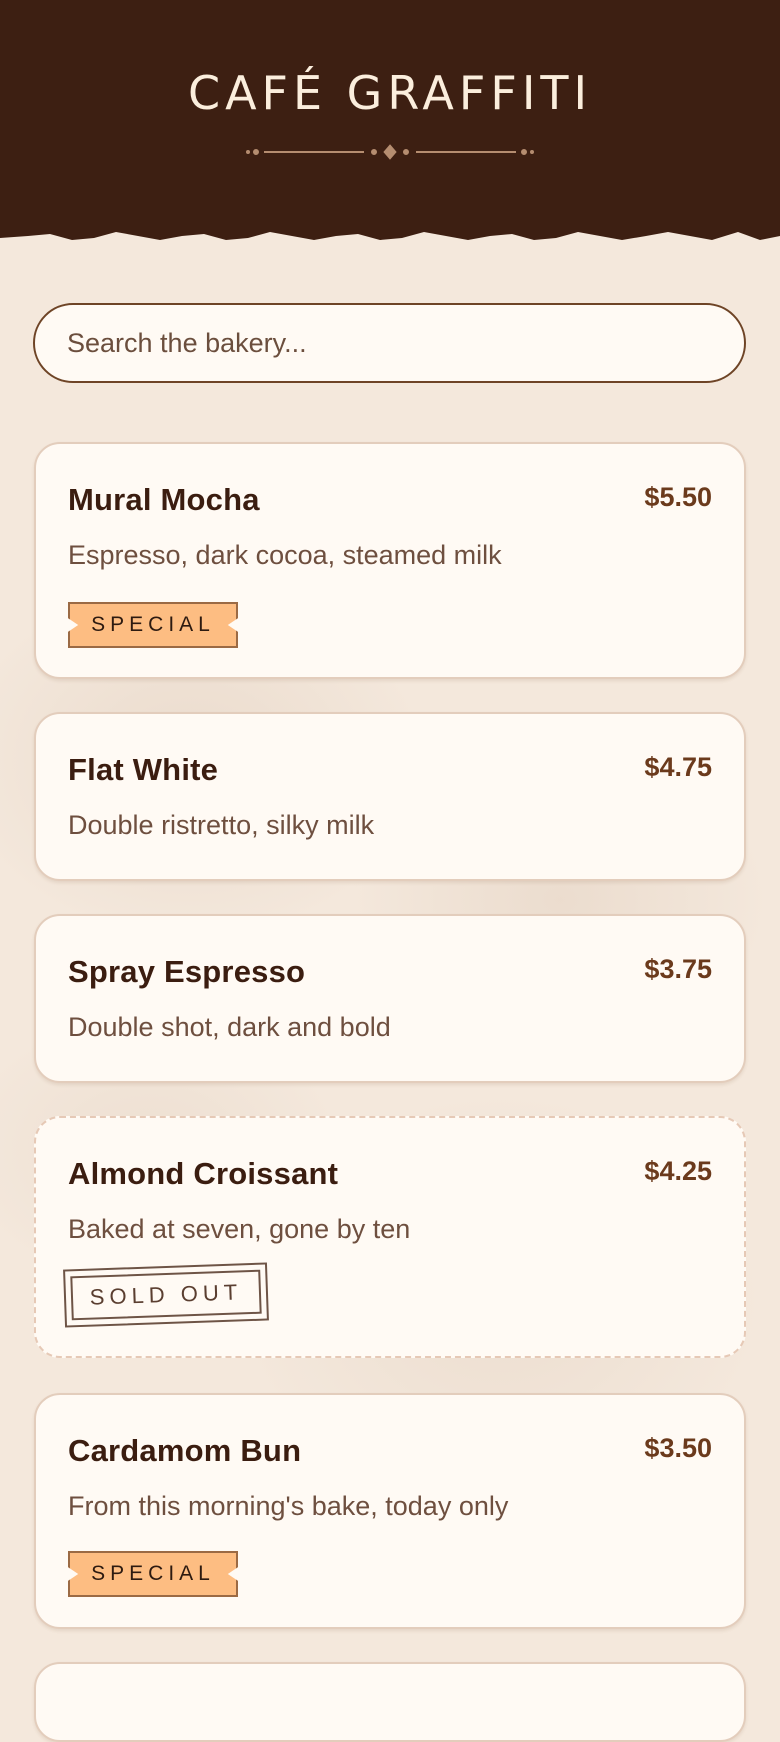 The width and height of the screenshot is (780, 1742). Describe the element at coordinates (164, 499) in the screenshot. I see `item-name: Mural Mocha` at that location.